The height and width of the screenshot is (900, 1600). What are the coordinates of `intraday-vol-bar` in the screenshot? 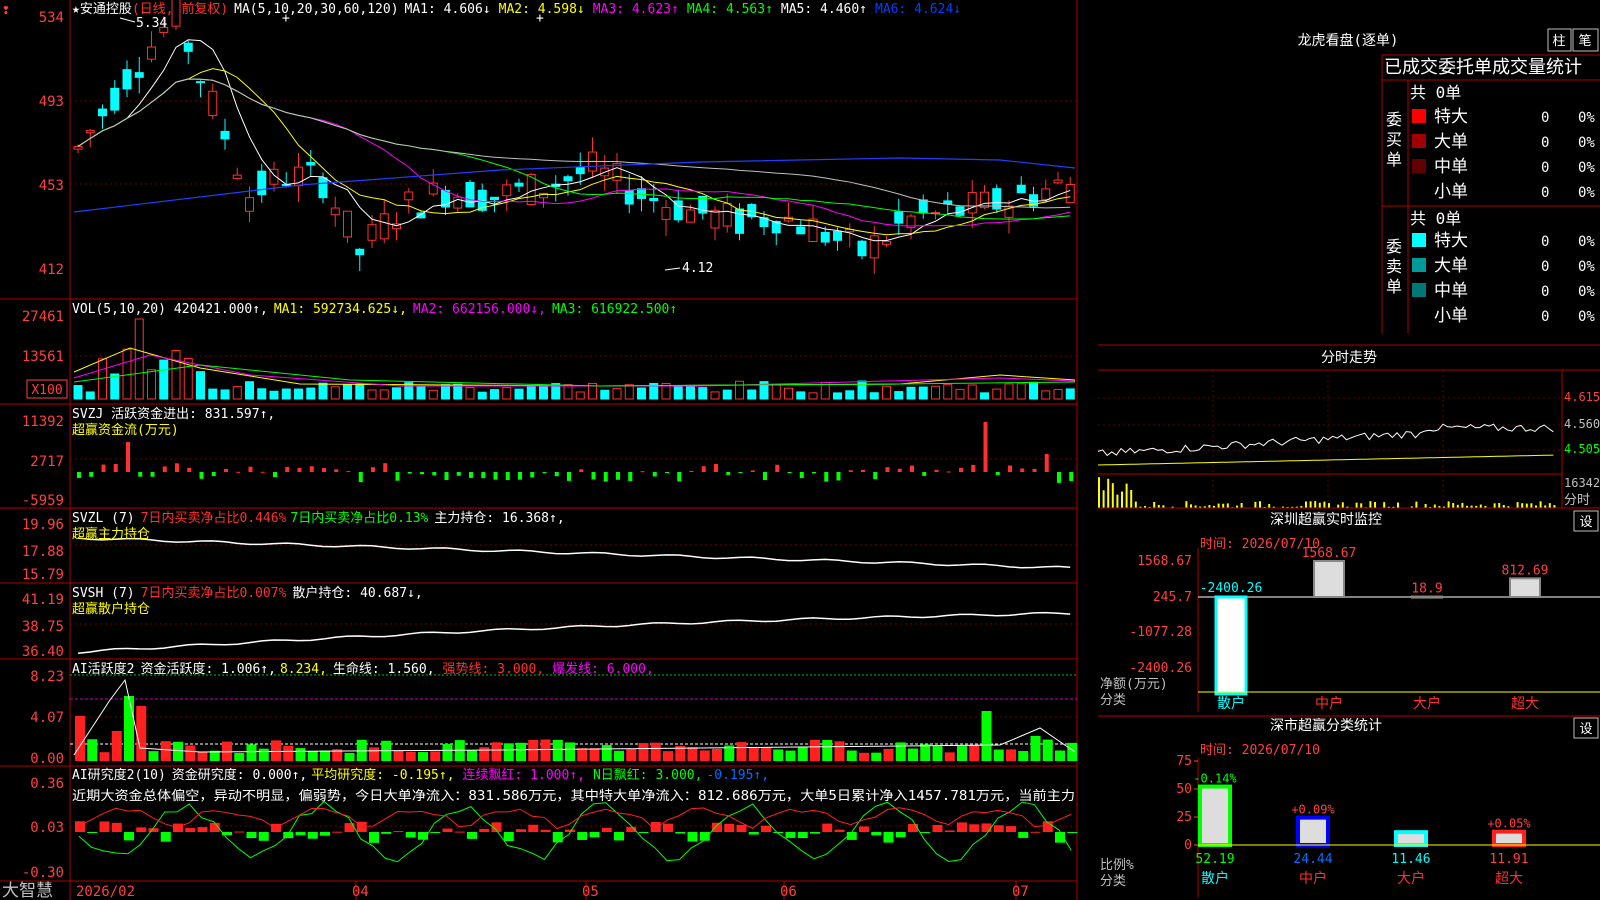 It's located at (1099, 492).